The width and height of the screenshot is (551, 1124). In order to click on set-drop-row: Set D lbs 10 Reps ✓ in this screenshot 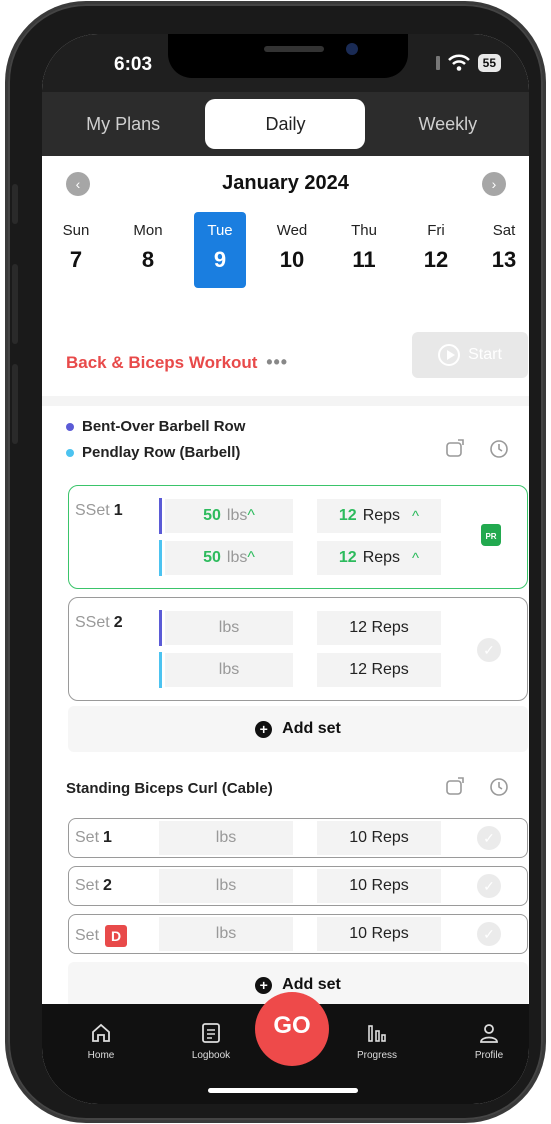, I will do `click(298, 934)`.